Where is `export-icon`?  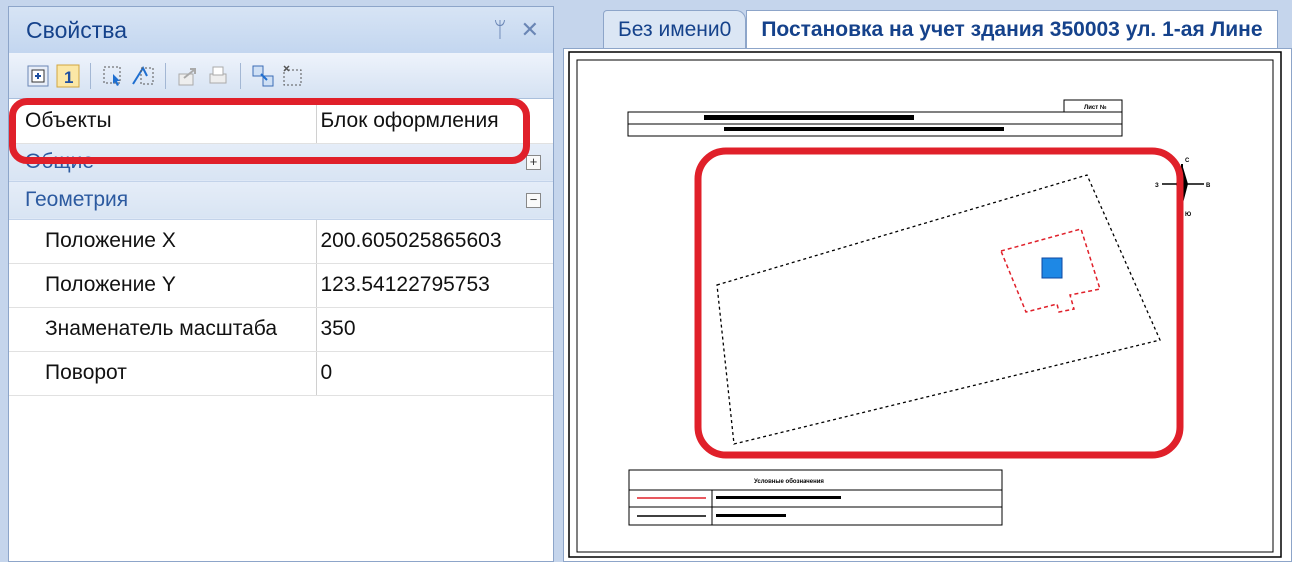
export-icon is located at coordinates (188, 76).